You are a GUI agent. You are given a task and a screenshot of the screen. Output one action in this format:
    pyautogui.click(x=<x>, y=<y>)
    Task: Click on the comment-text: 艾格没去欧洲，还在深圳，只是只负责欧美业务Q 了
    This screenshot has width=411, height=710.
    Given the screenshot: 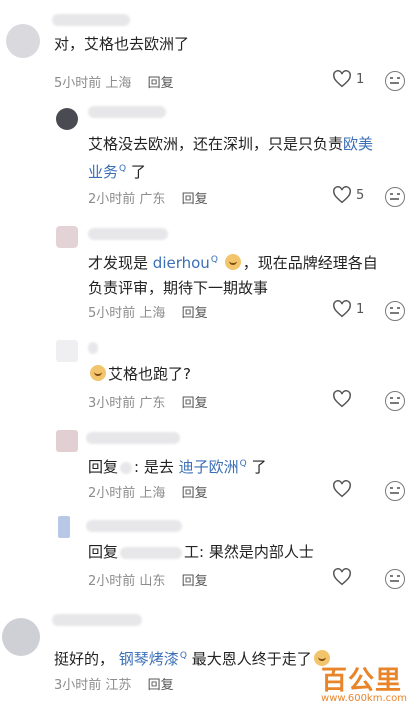 What is the action you would take?
    pyautogui.click(x=238, y=158)
    